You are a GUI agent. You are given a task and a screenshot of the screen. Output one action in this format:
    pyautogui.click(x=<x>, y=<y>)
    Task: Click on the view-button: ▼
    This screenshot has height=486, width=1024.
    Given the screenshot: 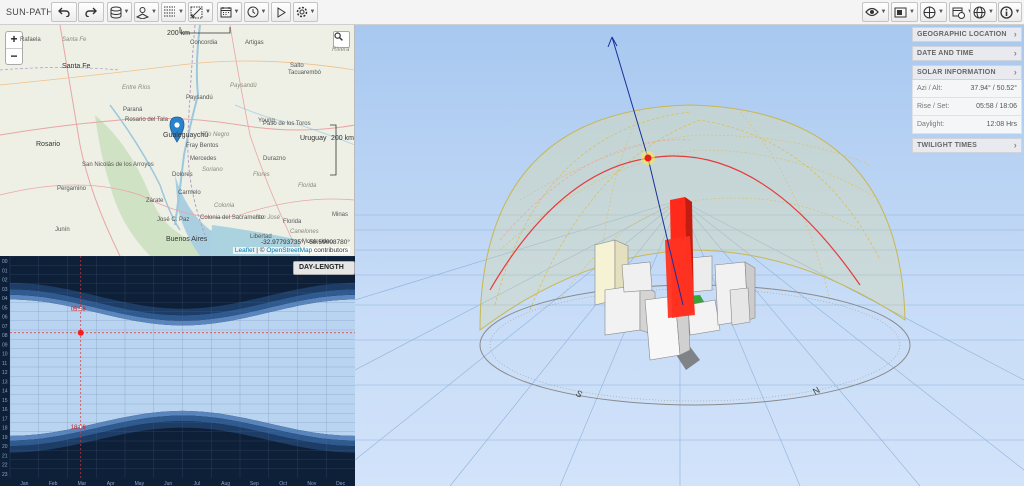 What is the action you would take?
    pyautogui.click(x=875, y=12)
    